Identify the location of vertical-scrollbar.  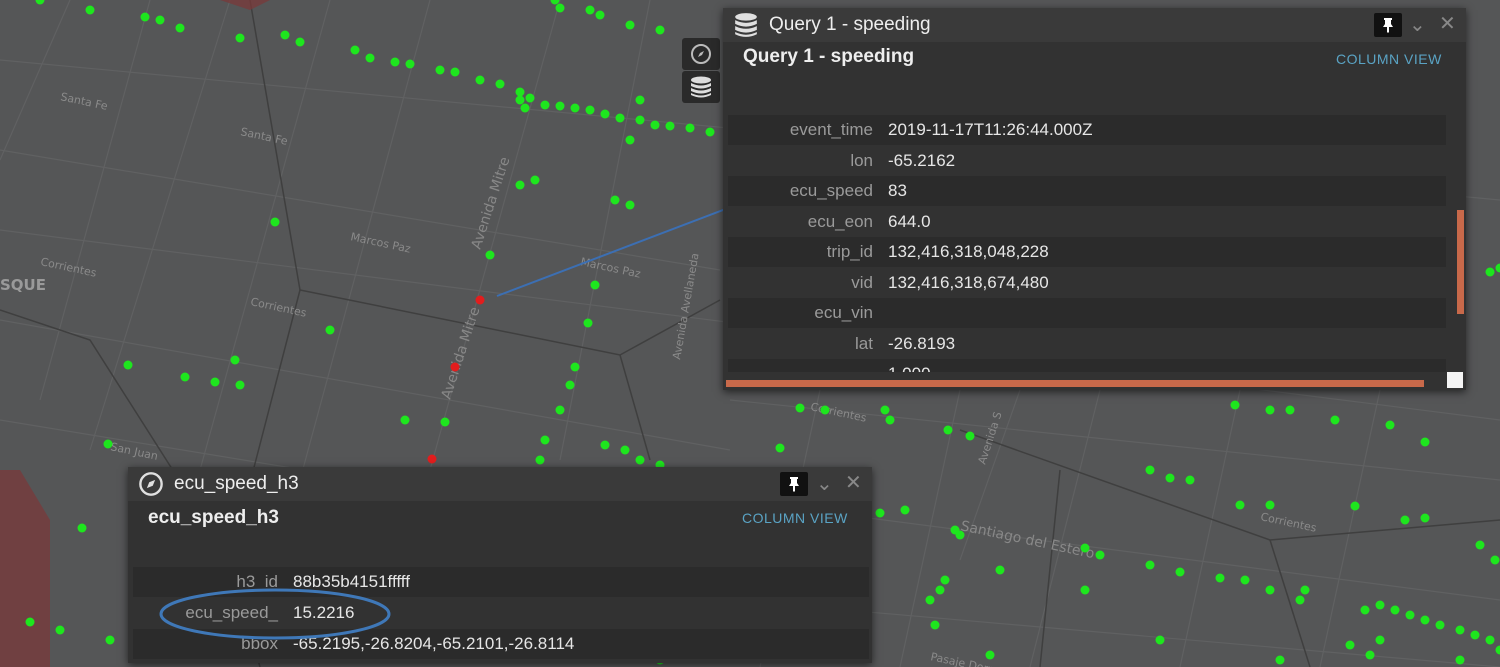
(1460, 262).